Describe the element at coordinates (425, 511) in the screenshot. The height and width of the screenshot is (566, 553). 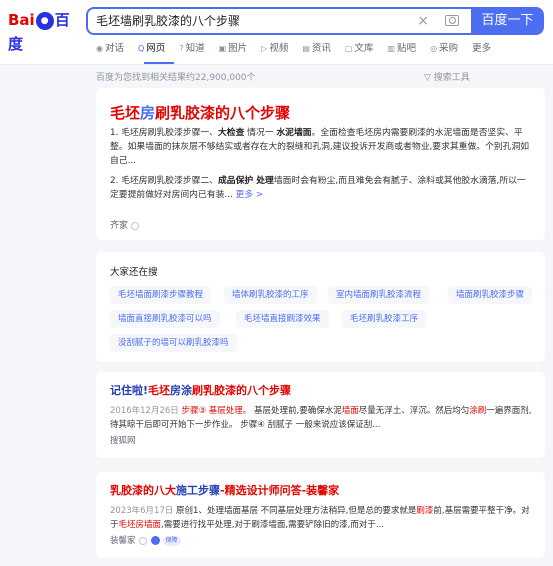
I see `text: 刷漆` at that location.